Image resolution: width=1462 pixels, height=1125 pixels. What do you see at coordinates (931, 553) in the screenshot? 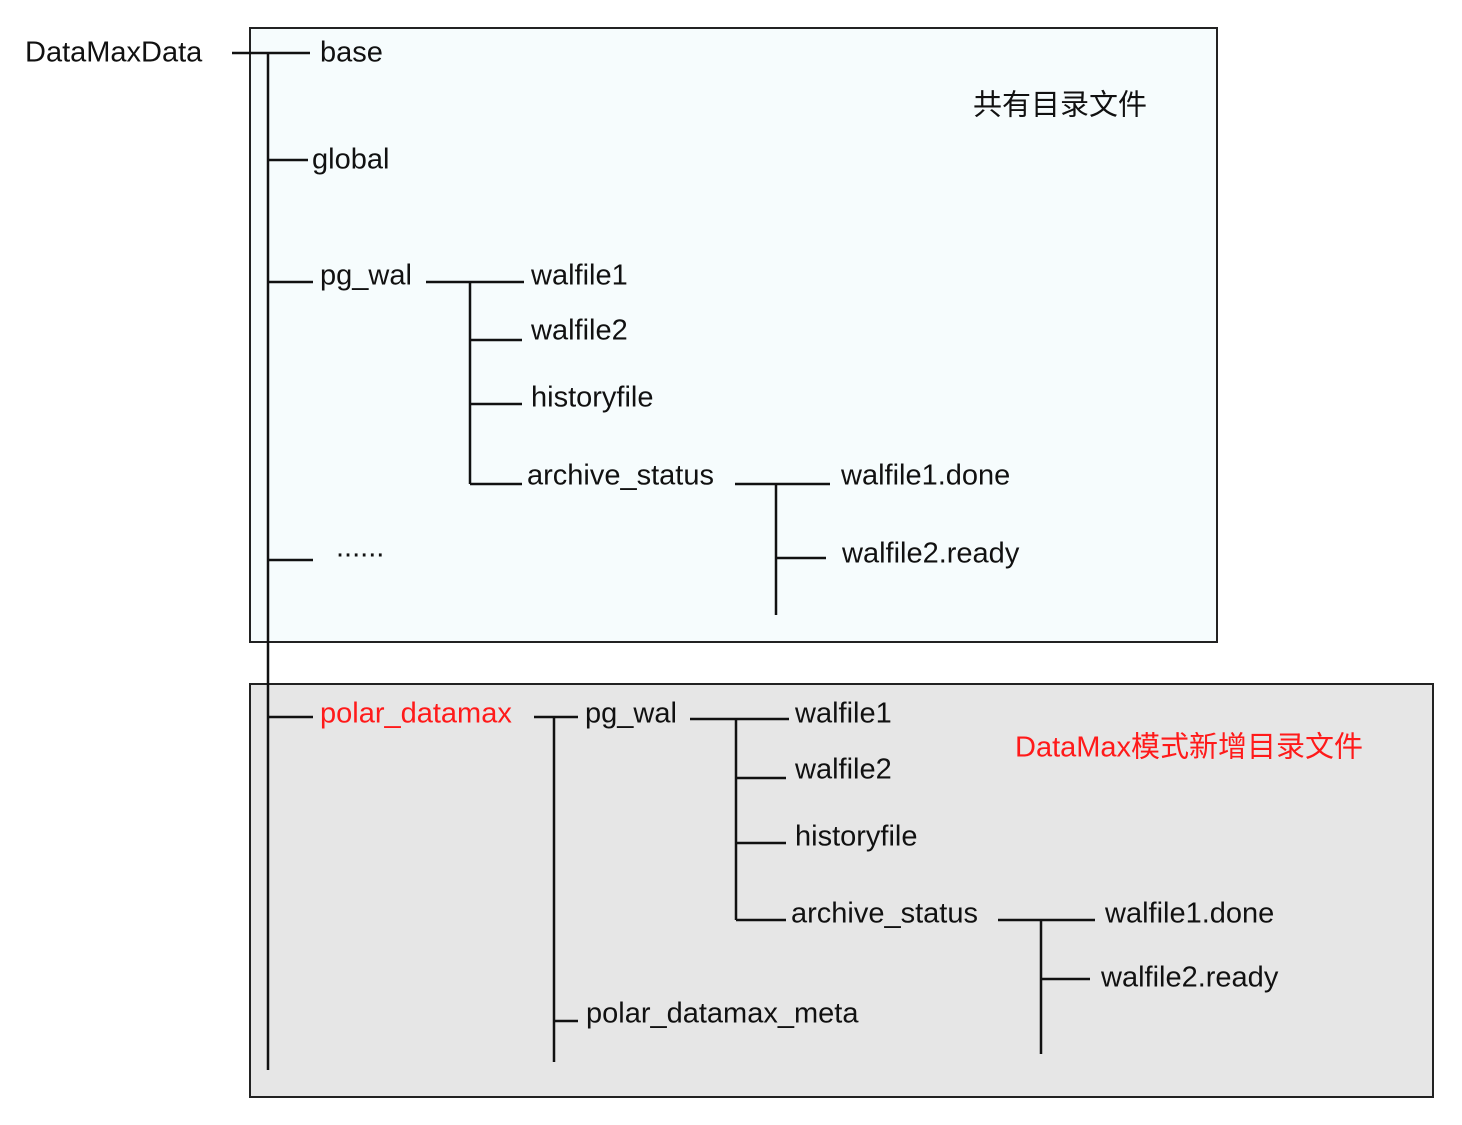
I see `file-walfile2-ready: walfile2.ready` at bounding box center [931, 553].